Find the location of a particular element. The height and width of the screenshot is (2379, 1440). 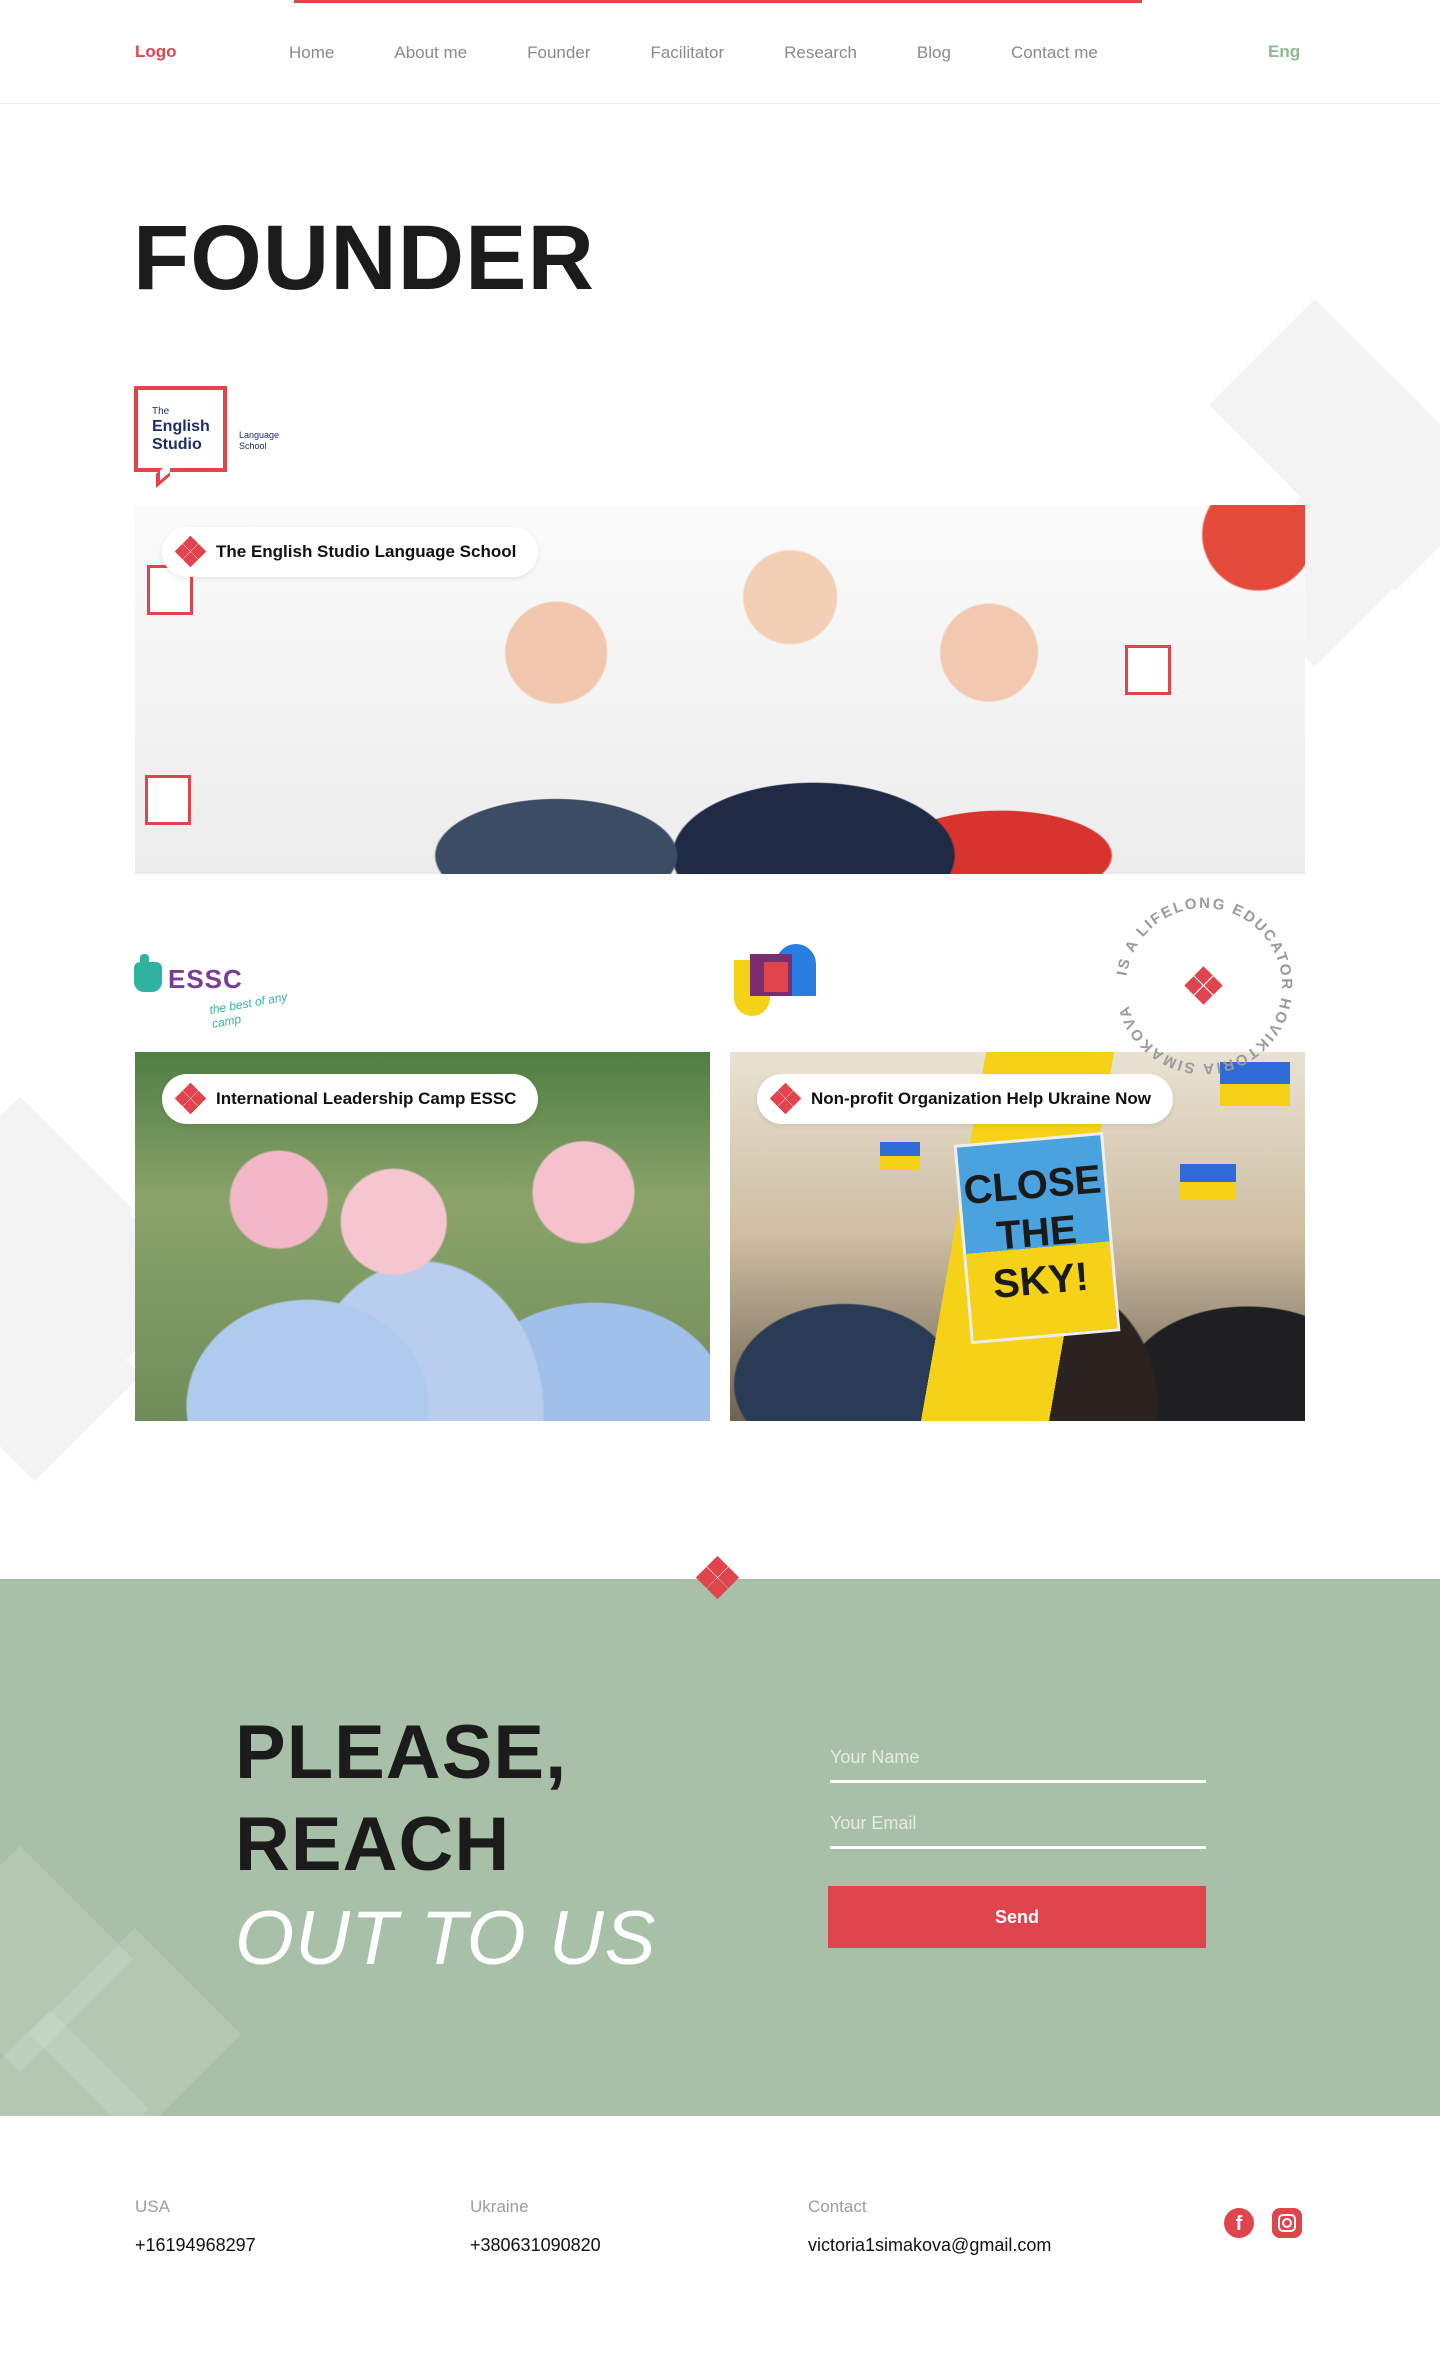

footer-usa-phone: +16194968297 is located at coordinates (195, 2245).